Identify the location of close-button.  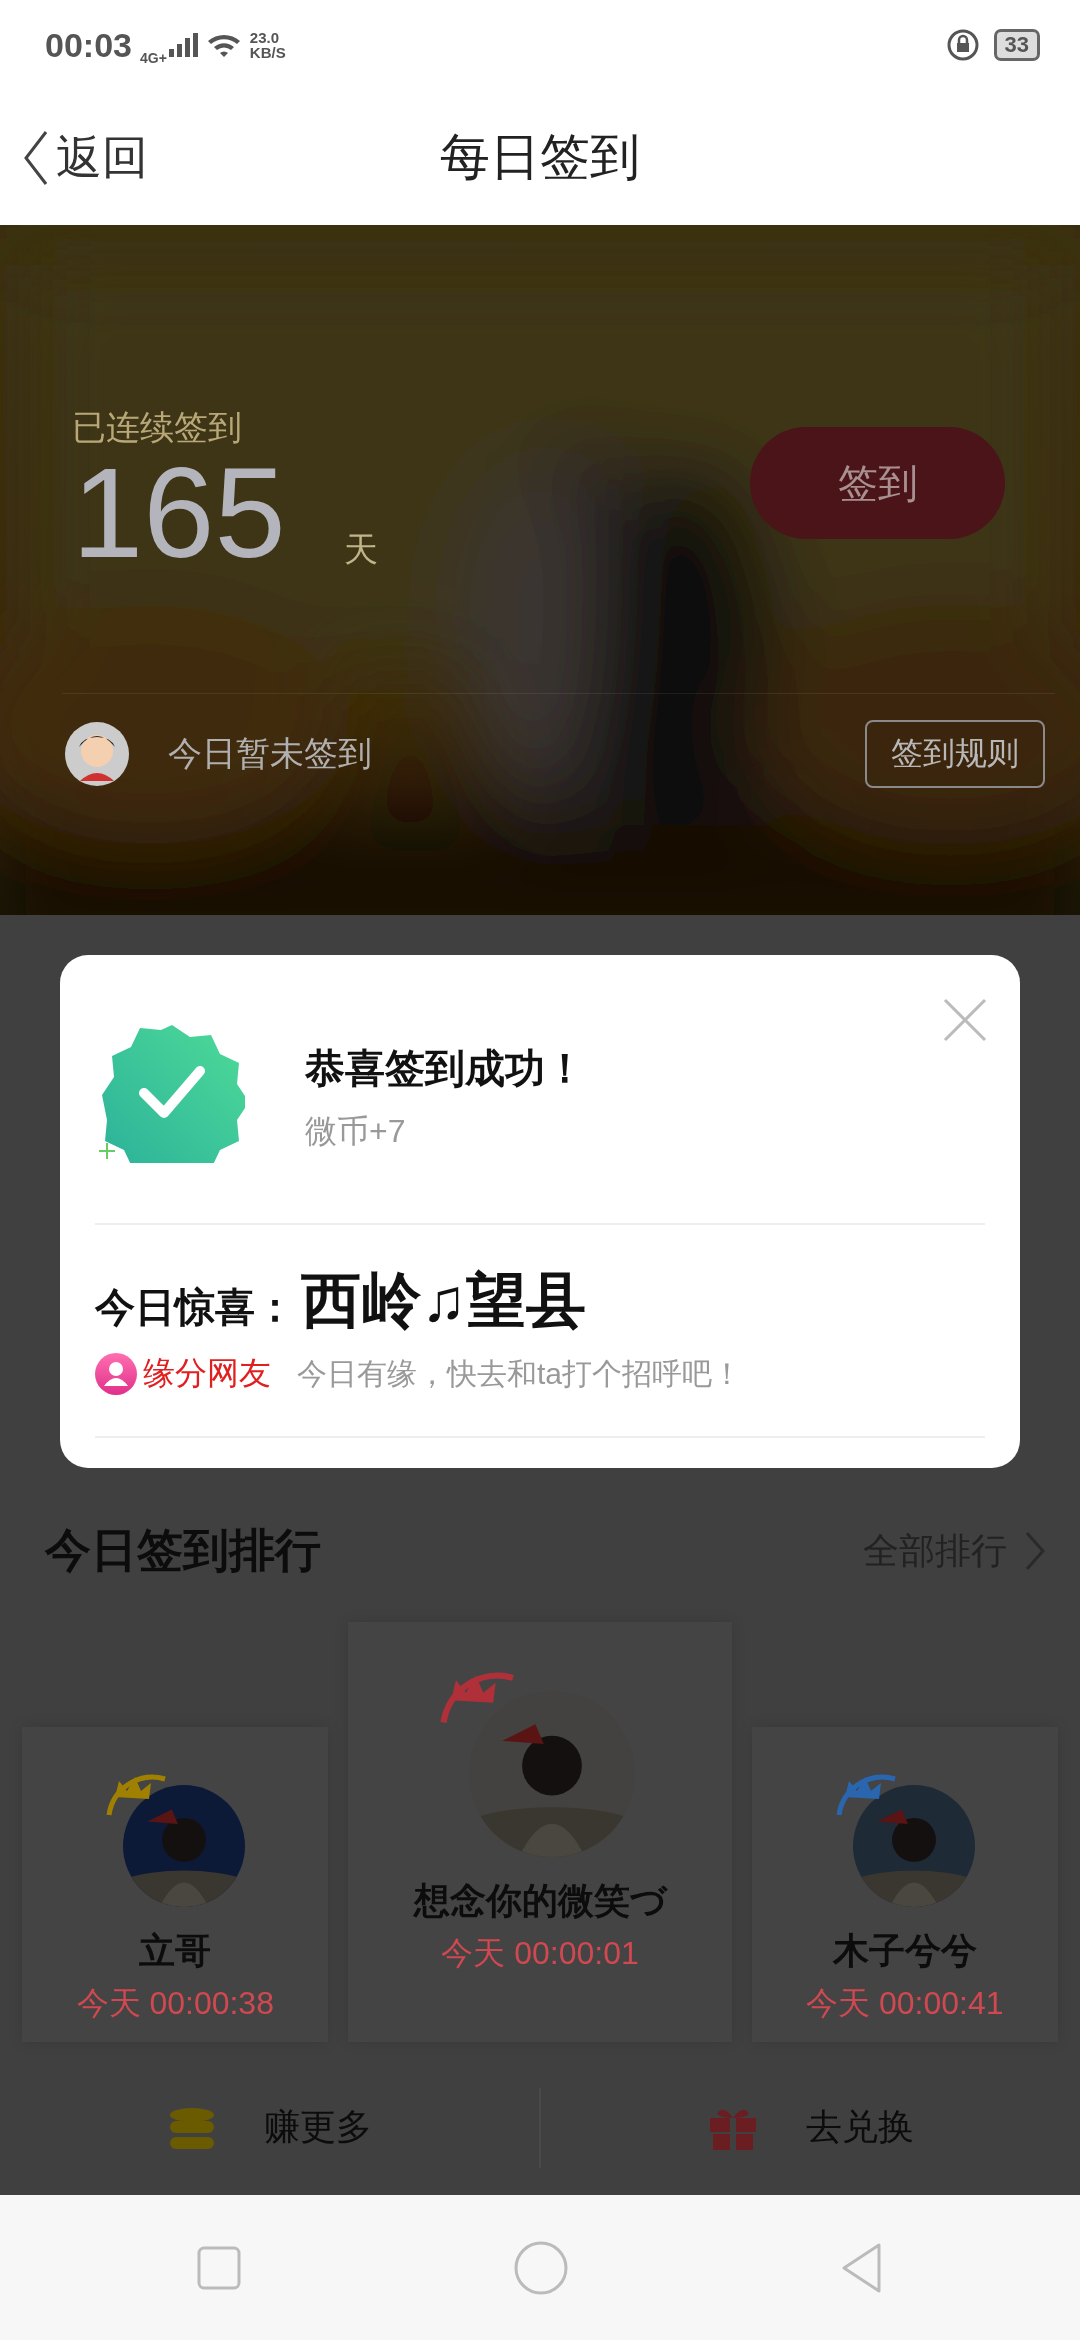
(965, 1020).